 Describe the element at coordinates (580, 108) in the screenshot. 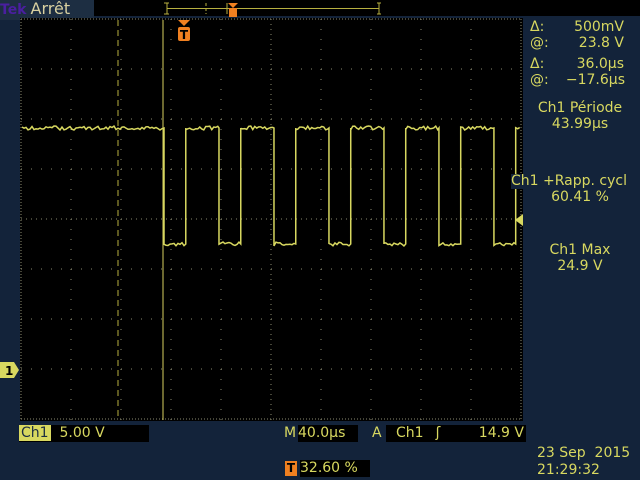

I see `measurement-period-label: Ch1 Période` at that location.